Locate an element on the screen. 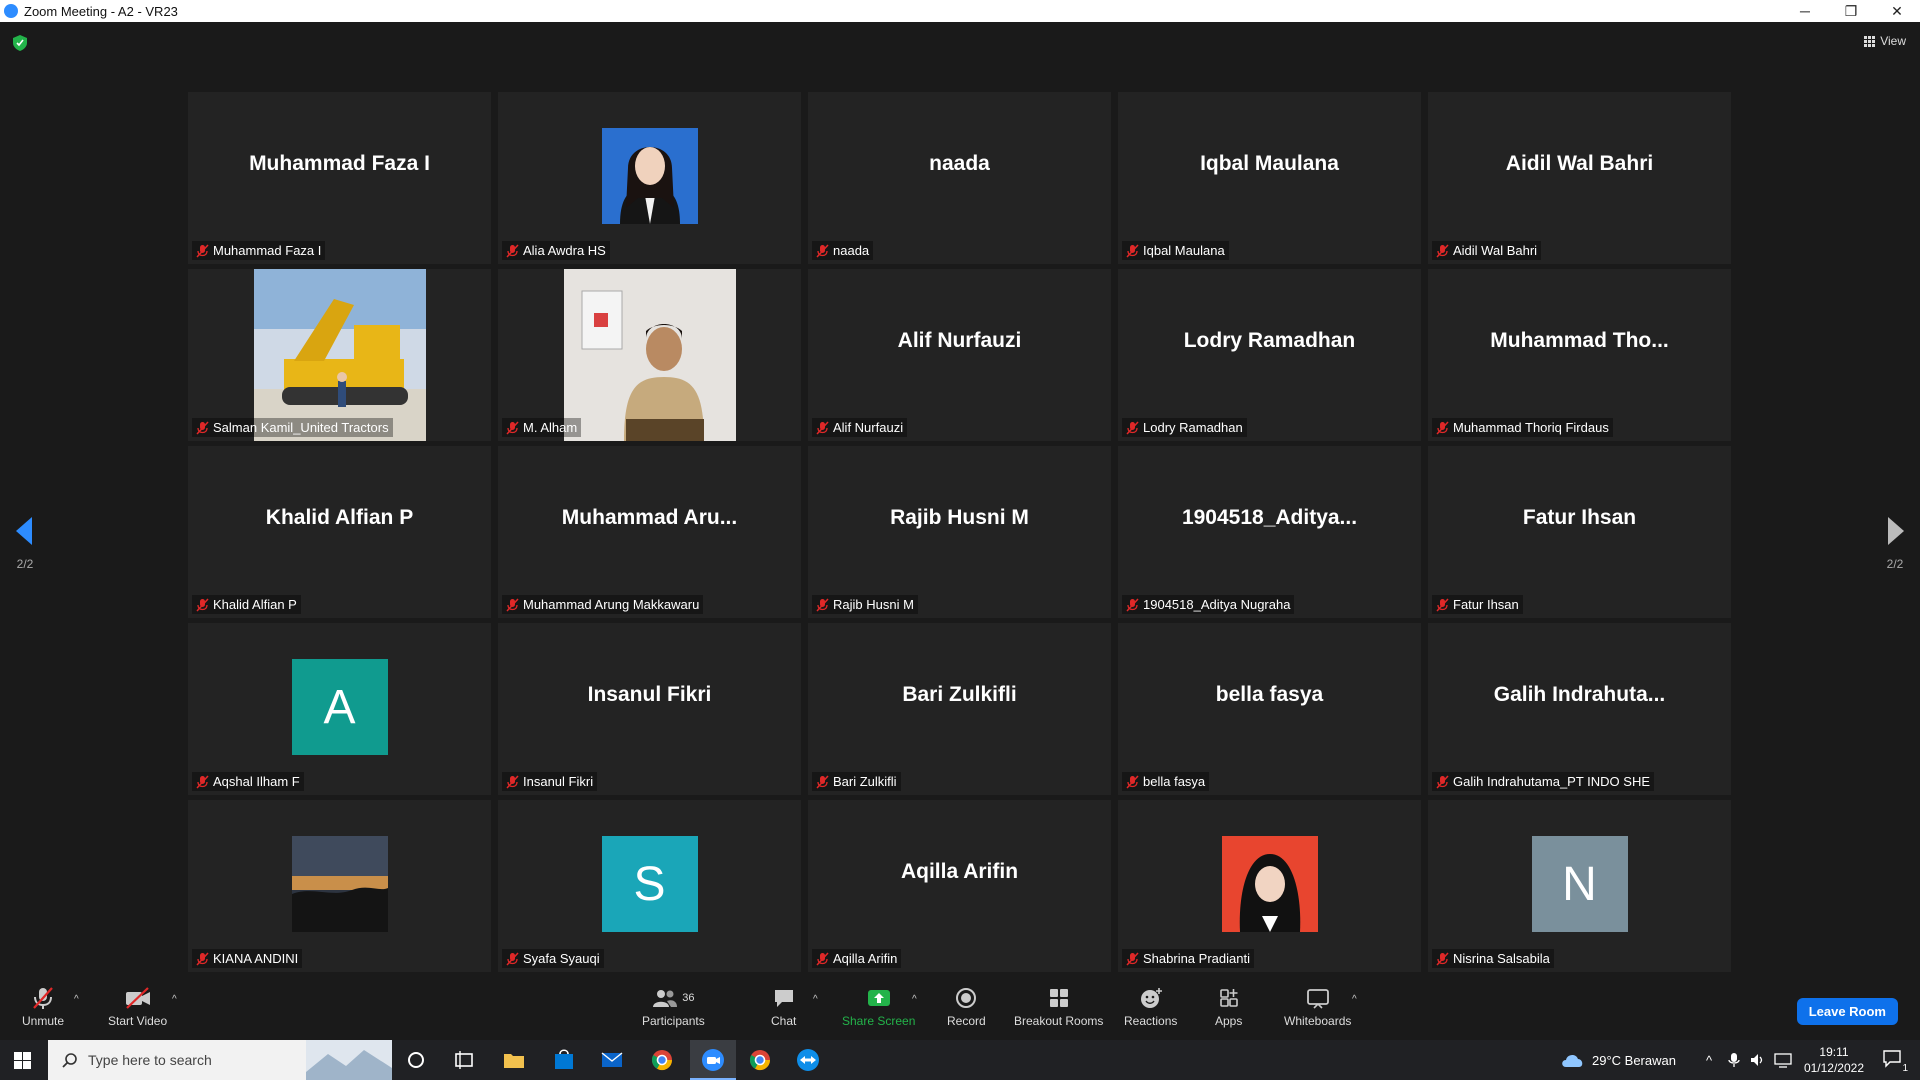 The width and height of the screenshot is (1920, 1080). view-label: View is located at coordinates (1893, 41).